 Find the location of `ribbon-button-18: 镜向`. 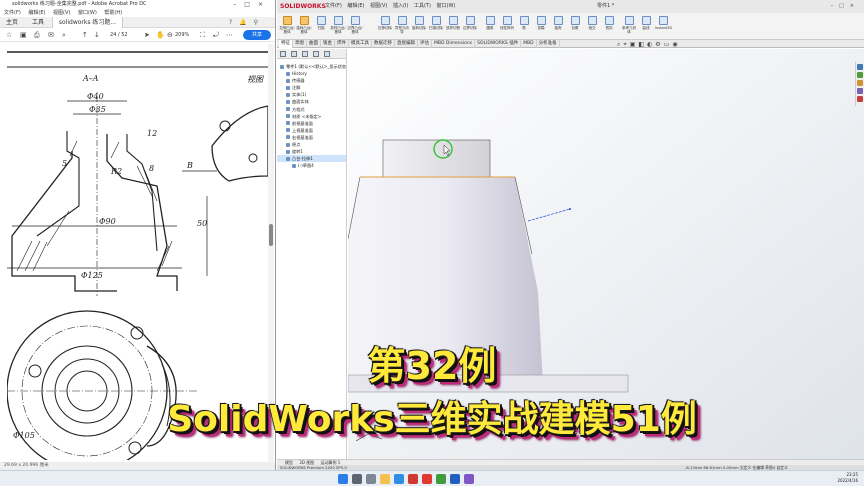

ribbon-button-18: 镜向 is located at coordinates (609, 26).